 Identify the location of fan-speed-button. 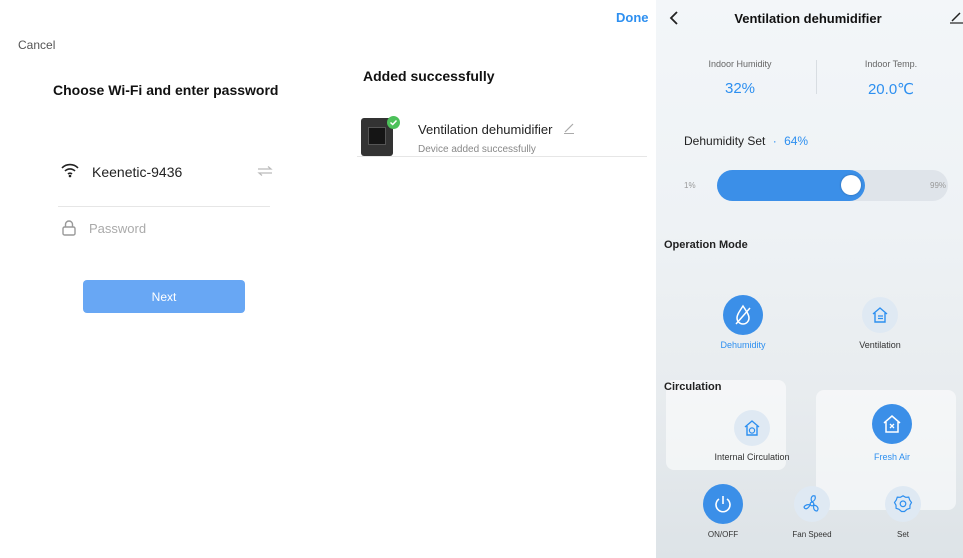
(812, 504).